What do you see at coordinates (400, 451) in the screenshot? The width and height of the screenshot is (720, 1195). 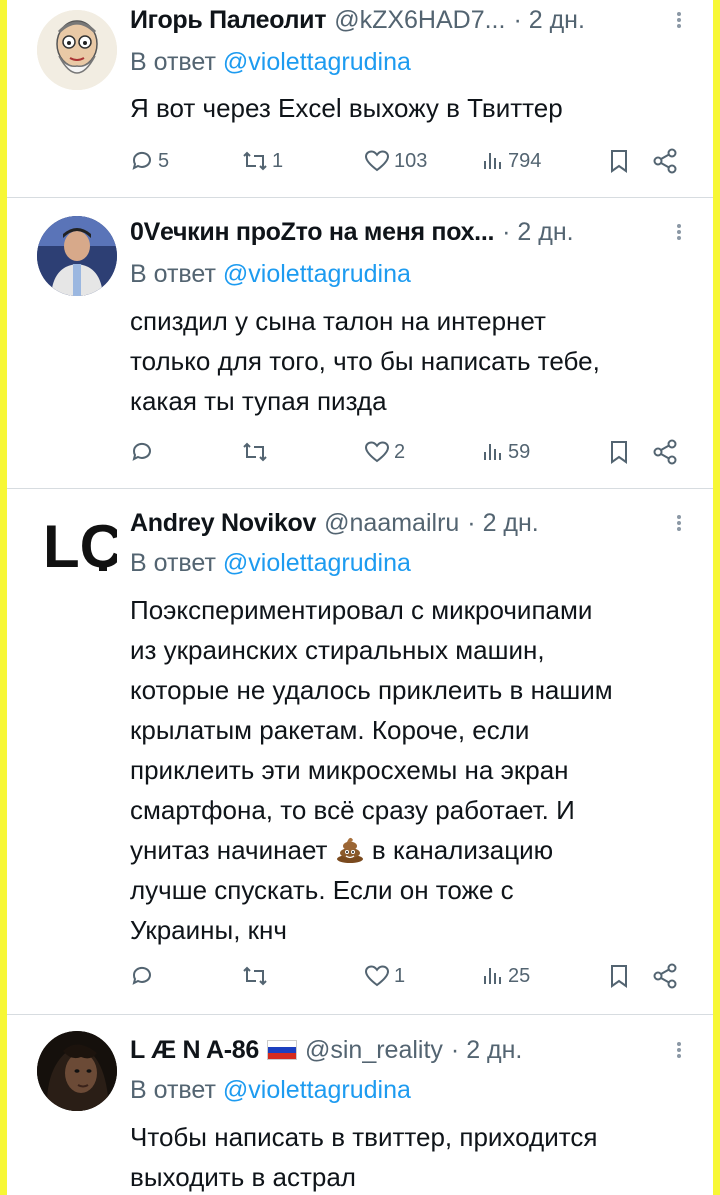 I see `like-count: 2` at bounding box center [400, 451].